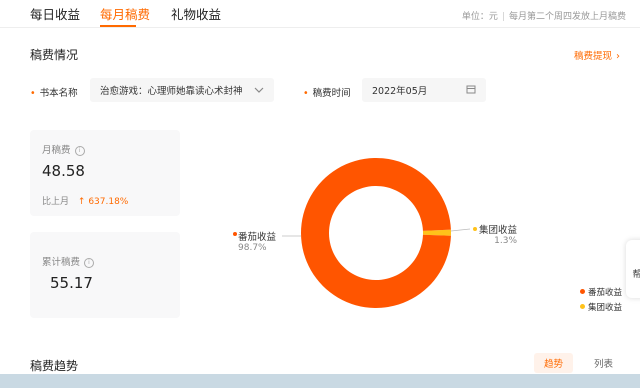 This screenshot has width=640, height=388. I want to click on chart-label-group-name: 集团收益, so click(498, 230).